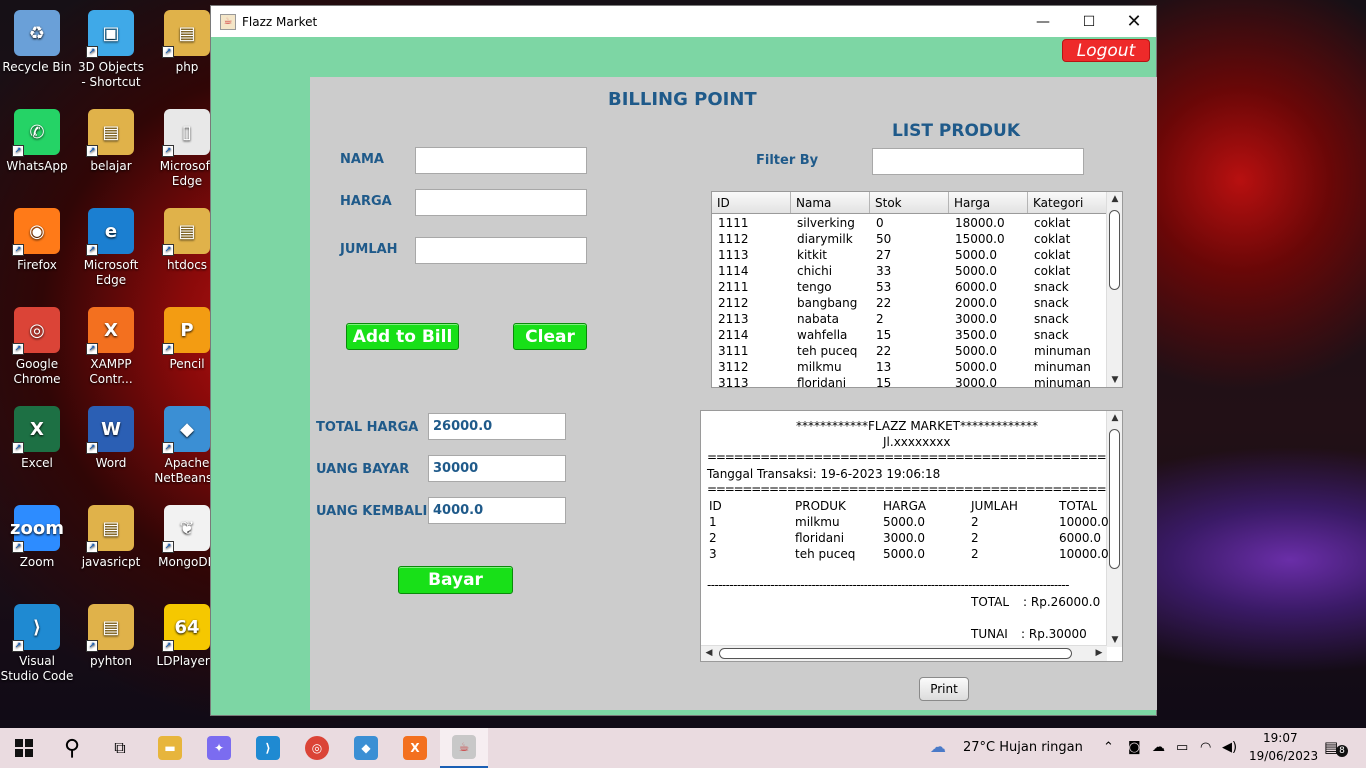 The image size is (1366, 768). Describe the element at coordinates (1205, 747) in the screenshot. I see `wifi-icon: ◠` at that location.